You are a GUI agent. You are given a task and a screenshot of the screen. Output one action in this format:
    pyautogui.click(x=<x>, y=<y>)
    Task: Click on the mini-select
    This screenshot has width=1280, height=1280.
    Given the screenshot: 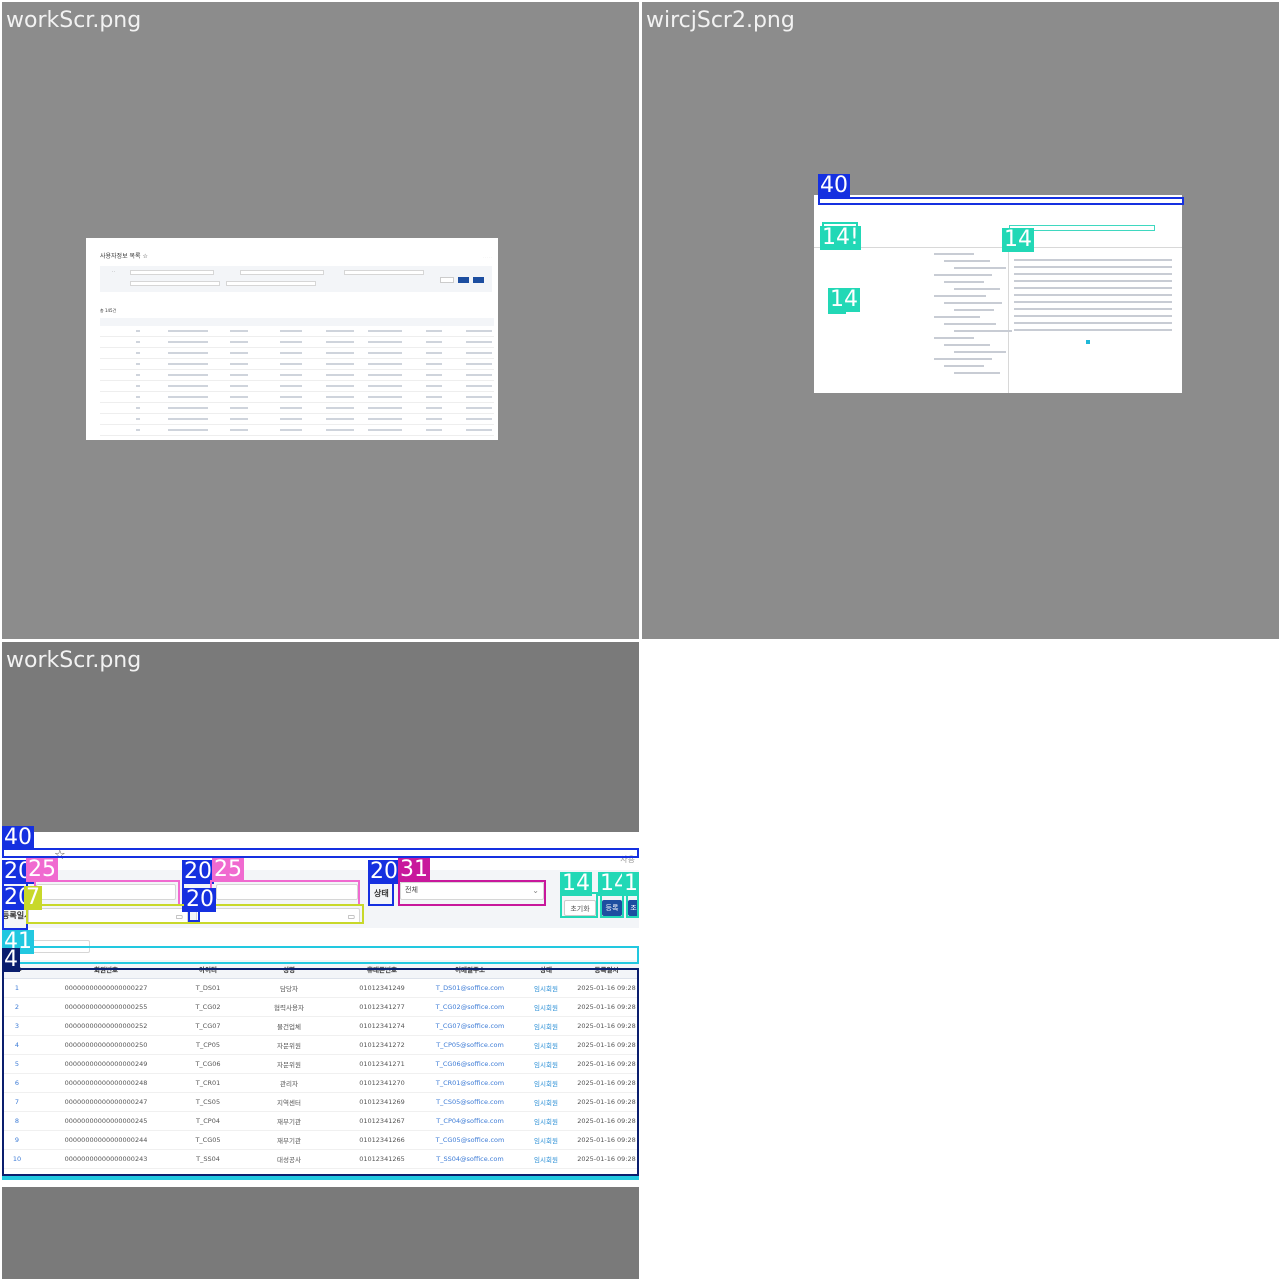 What is the action you would take?
    pyautogui.click(x=384, y=272)
    